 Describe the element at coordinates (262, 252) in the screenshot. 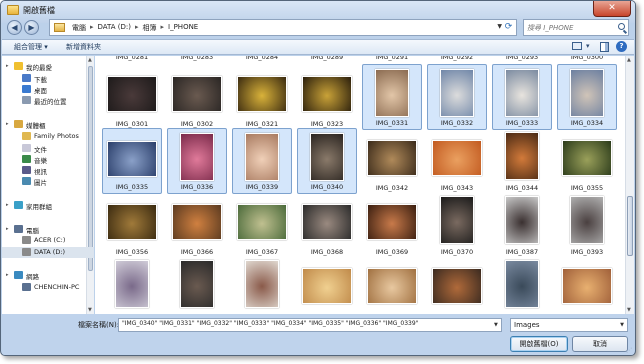

I see `file-item-label: IMG_0367` at that location.